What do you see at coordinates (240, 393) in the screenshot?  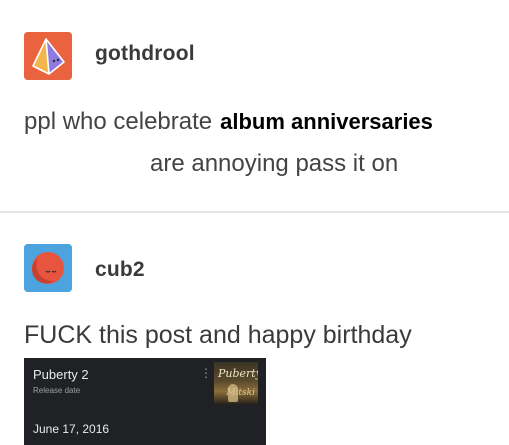 I see `album-art-artist: Mitski` at bounding box center [240, 393].